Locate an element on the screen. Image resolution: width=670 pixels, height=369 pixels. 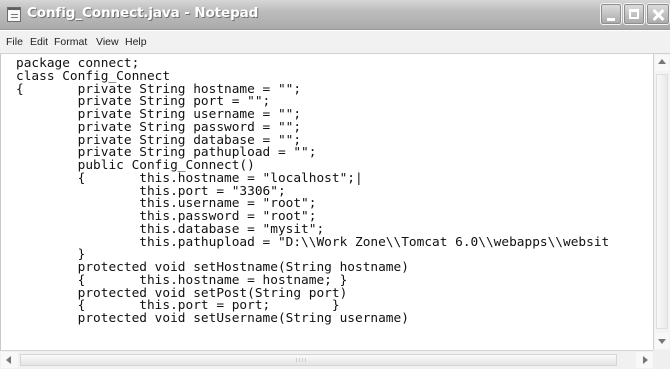
window-controls is located at coordinates (634, 15).